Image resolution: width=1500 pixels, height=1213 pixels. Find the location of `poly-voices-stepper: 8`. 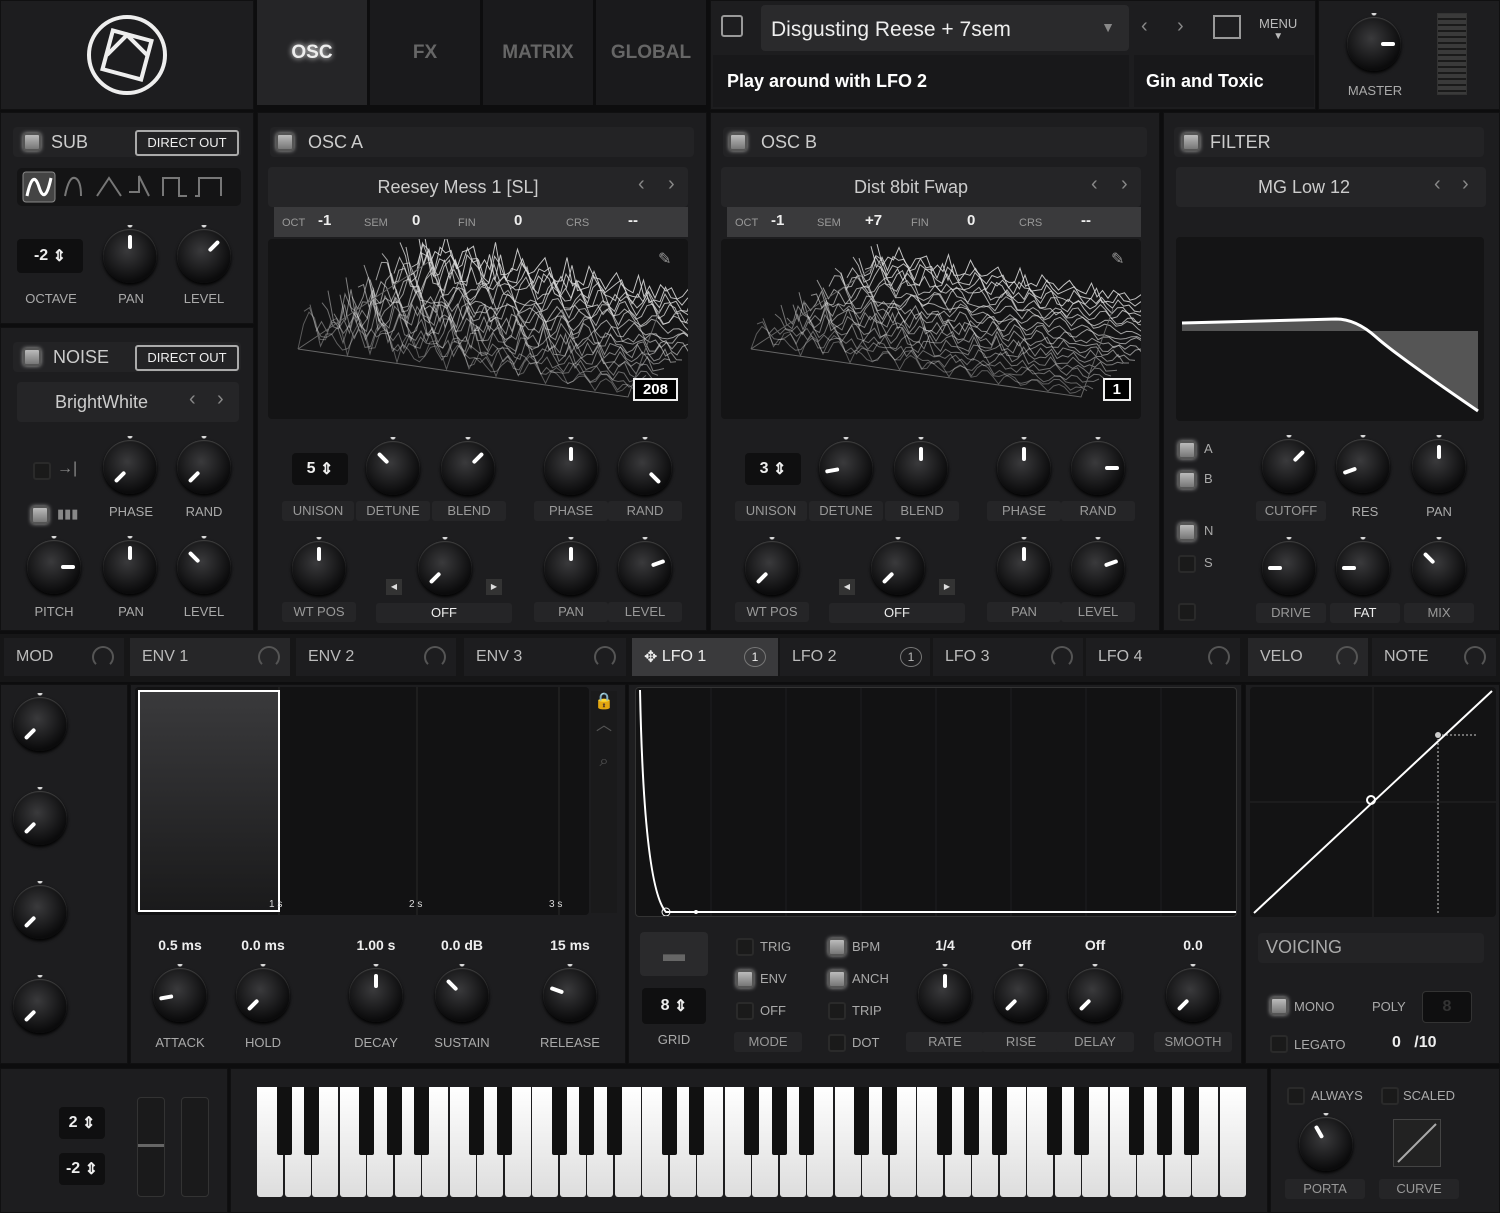

poly-voices-stepper: 8 is located at coordinates (1447, 1007).